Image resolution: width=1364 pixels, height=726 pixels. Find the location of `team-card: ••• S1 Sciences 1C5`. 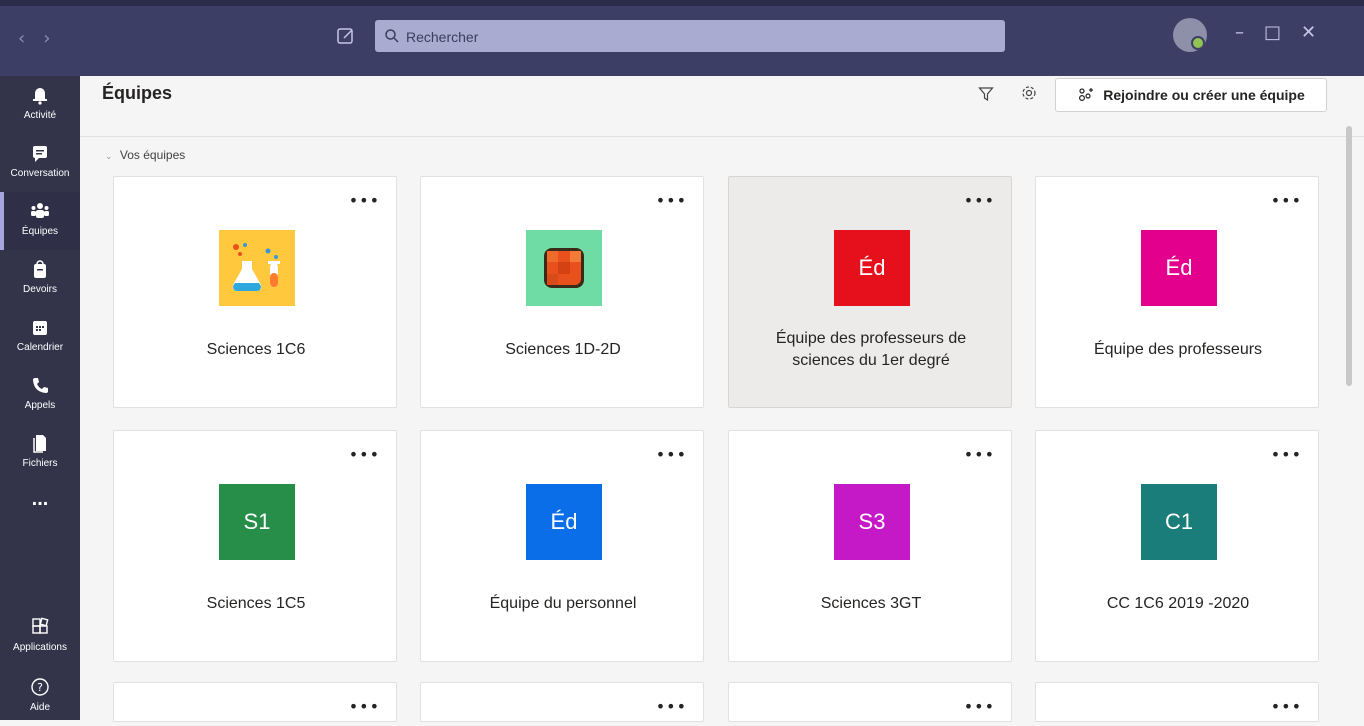

team-card: ••• S1 Sciences 1C5 is located at coordinates (255, 546).